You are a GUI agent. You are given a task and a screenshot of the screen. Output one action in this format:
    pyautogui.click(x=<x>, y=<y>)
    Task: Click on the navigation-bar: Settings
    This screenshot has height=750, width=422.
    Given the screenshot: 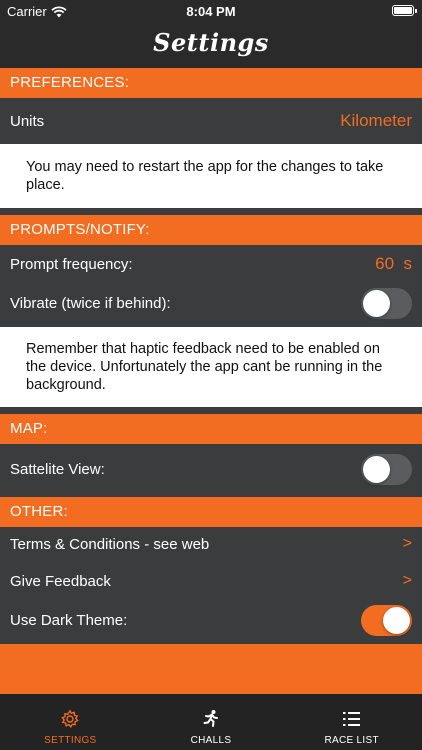 What is the action you would take?
    pyautogui.click(x=211, y=46)
    